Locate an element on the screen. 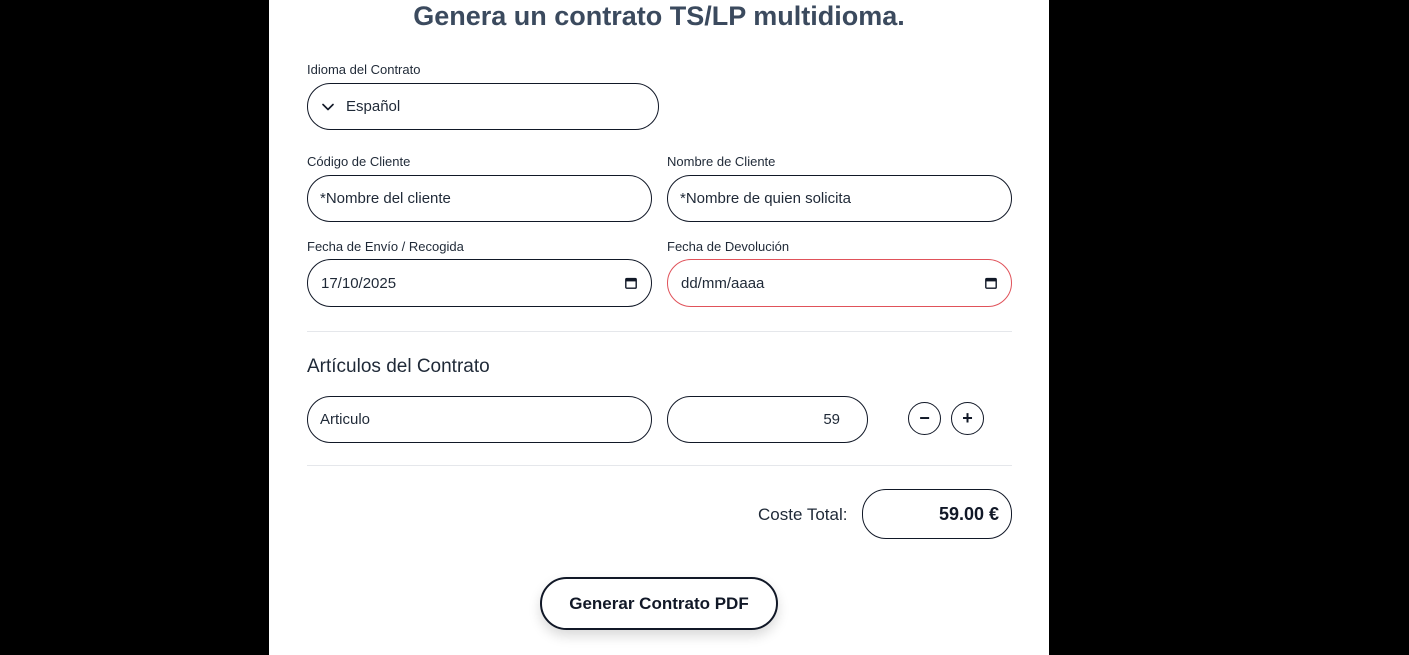 This screenshot has height=655, width=1409. article-price-field: 59 is located at coordinates (767, 419).